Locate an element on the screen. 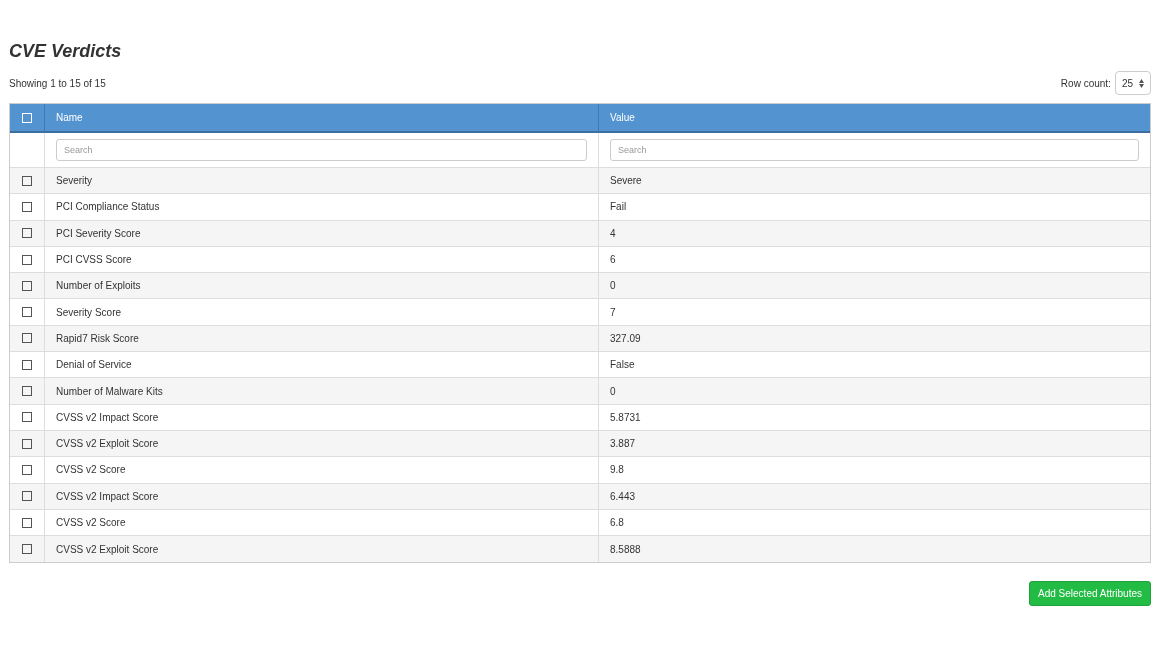 The height and width of the screenshot is (652, 1160). value-cell-text: 7 is located at coordinates (613, 312).